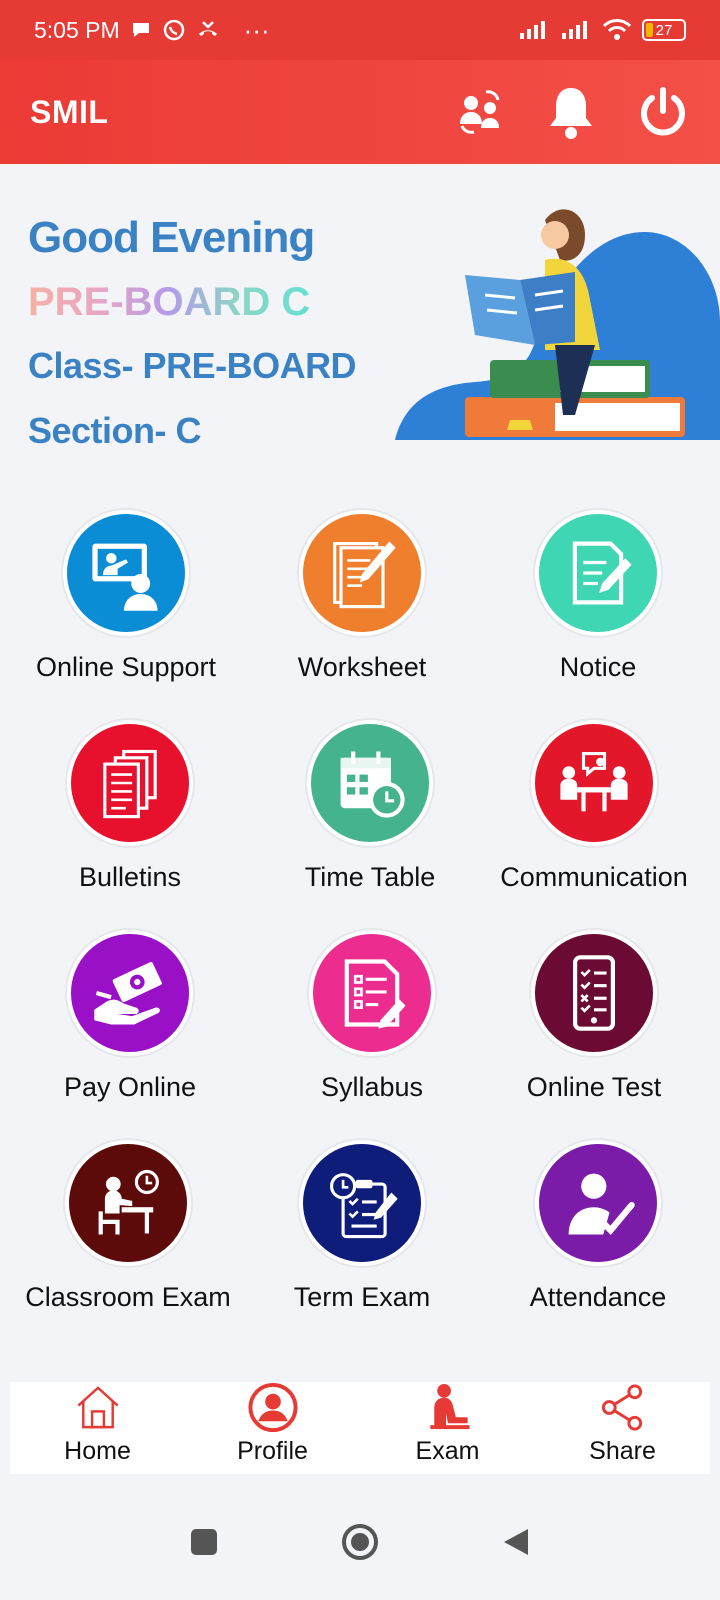  What do you see at coordinates (130, 877) in the screenshot?
I see `tile-label: Bulletins` at bounding box center [130, 877].